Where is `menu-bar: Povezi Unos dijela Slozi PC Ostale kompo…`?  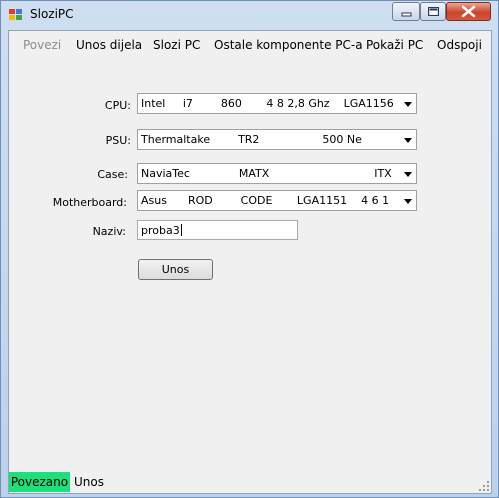
menu-bar: Povezi Unos dijela Slozi PC Ostale kompo… is located at coordinates (250, 44).